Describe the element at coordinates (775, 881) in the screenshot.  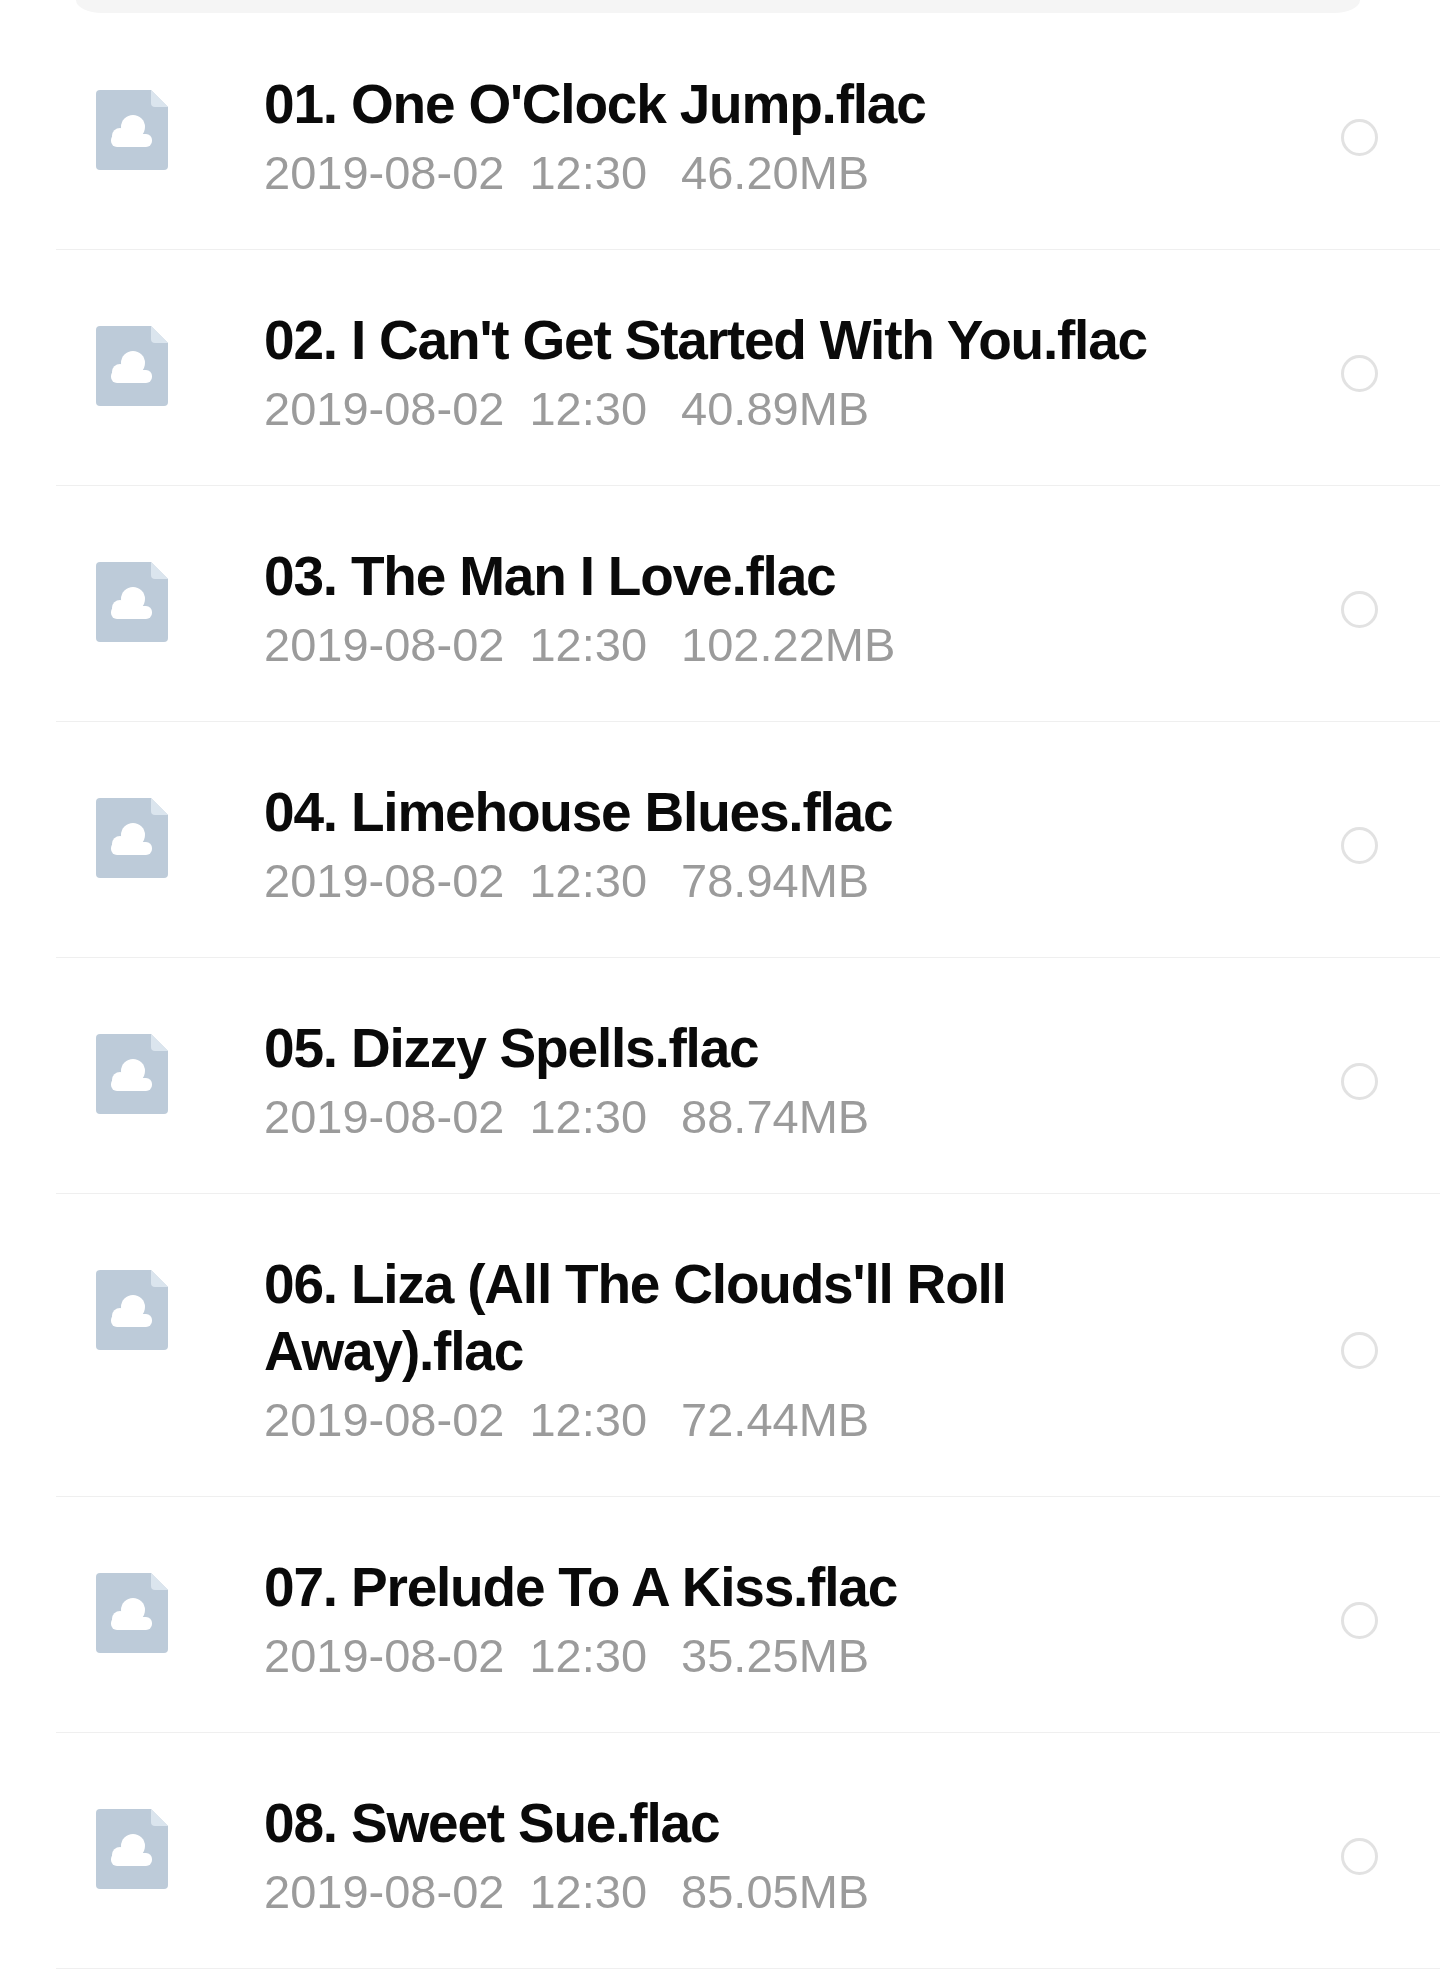
I see `file-size: 78.94MB` at that location.